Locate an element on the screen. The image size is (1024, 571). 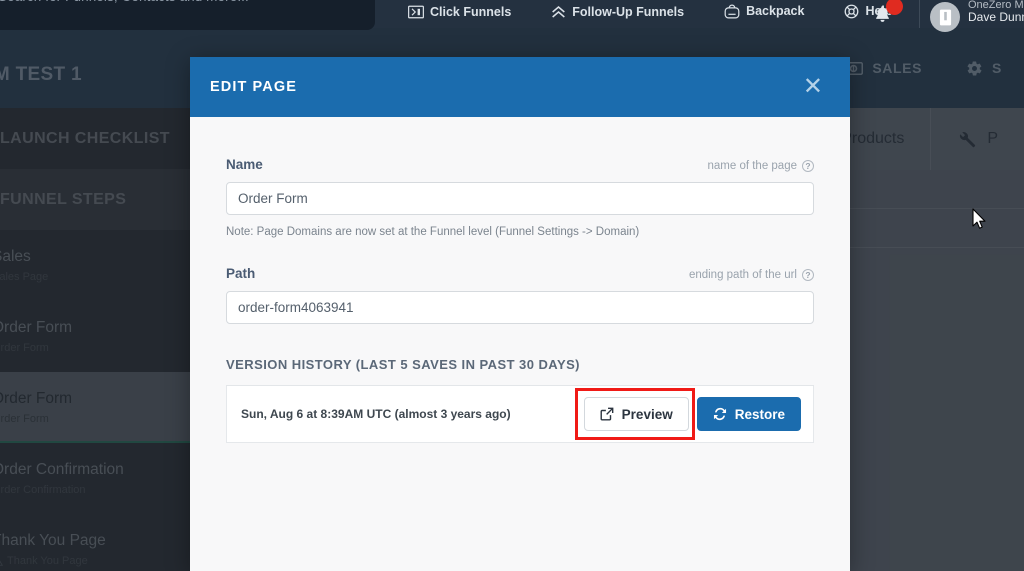
modal-header: EDIT PAGE ✕ is located at coordinates (520, 87).